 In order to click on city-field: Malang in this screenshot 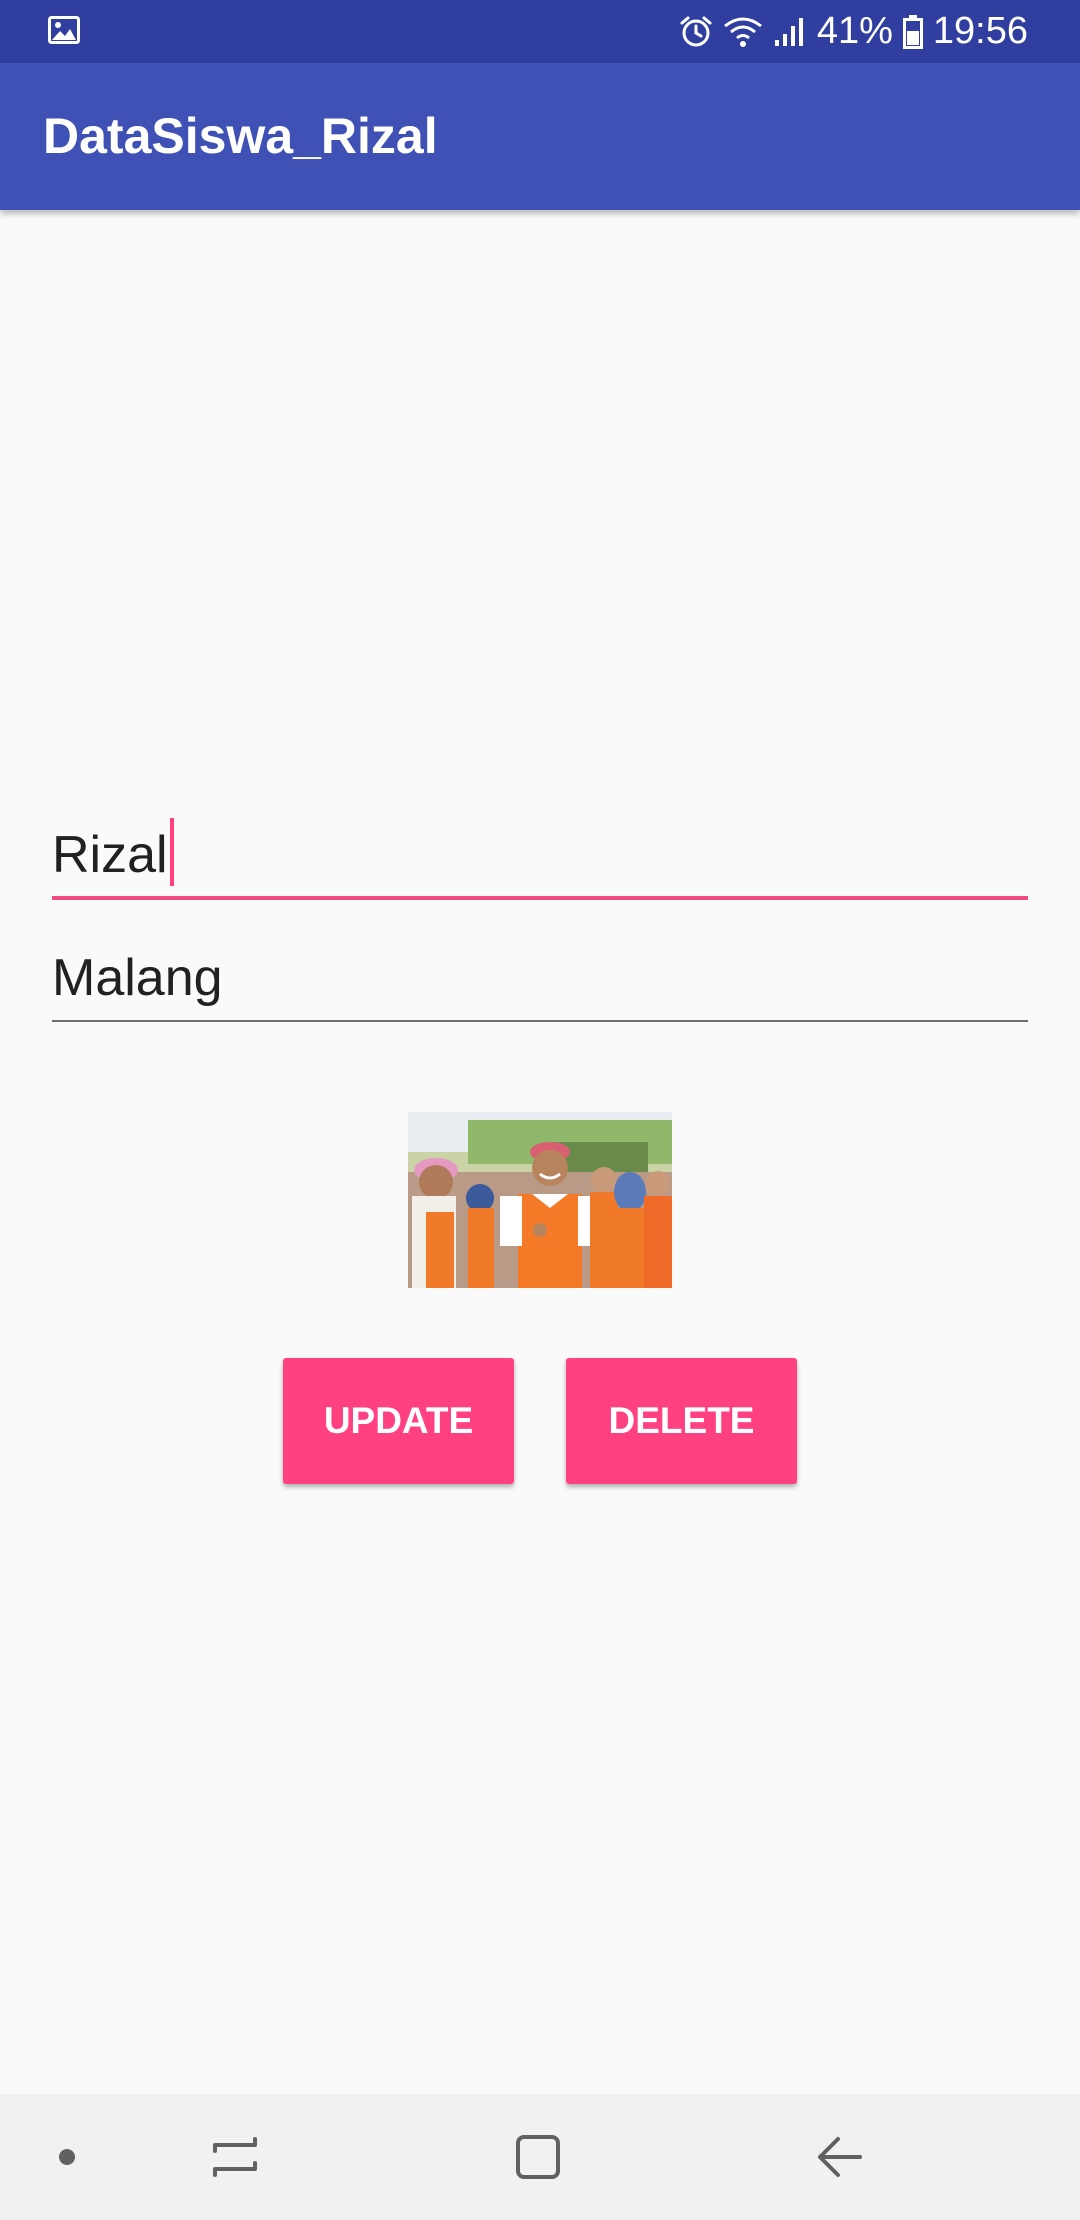, I will do `click(540, 971)`.